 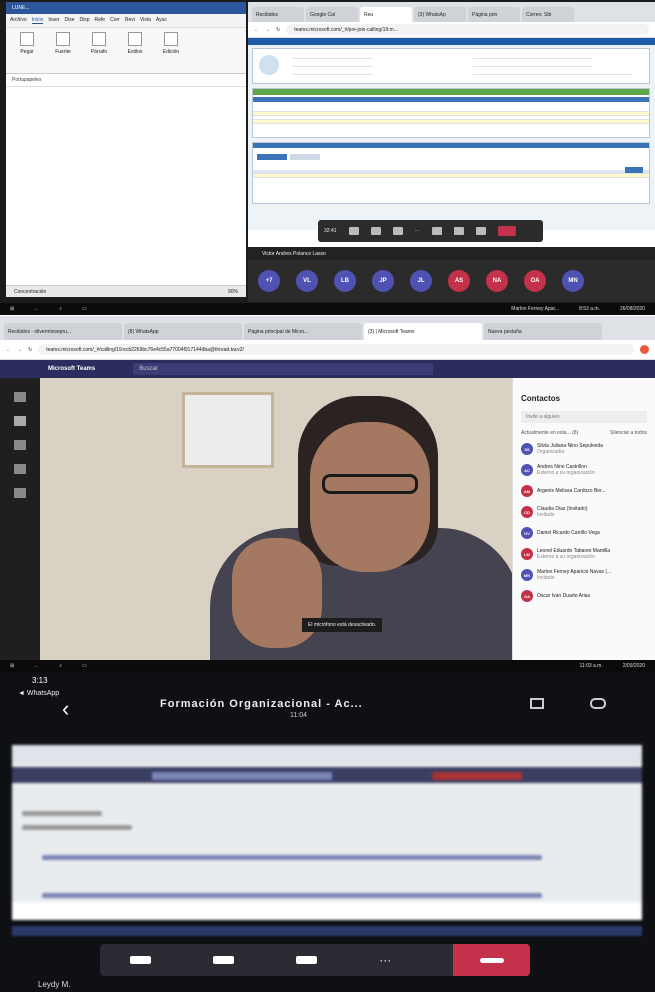 I want to click on calls-icon, so click(x=20, y=493).